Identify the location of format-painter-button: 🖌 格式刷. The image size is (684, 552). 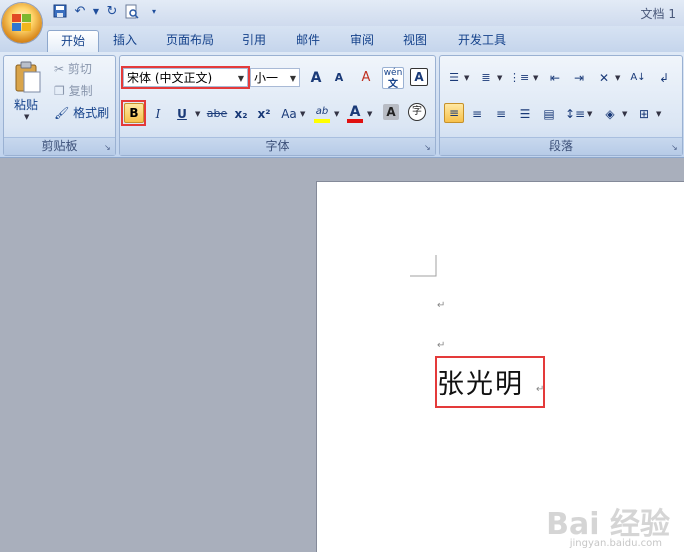
(81, 112).